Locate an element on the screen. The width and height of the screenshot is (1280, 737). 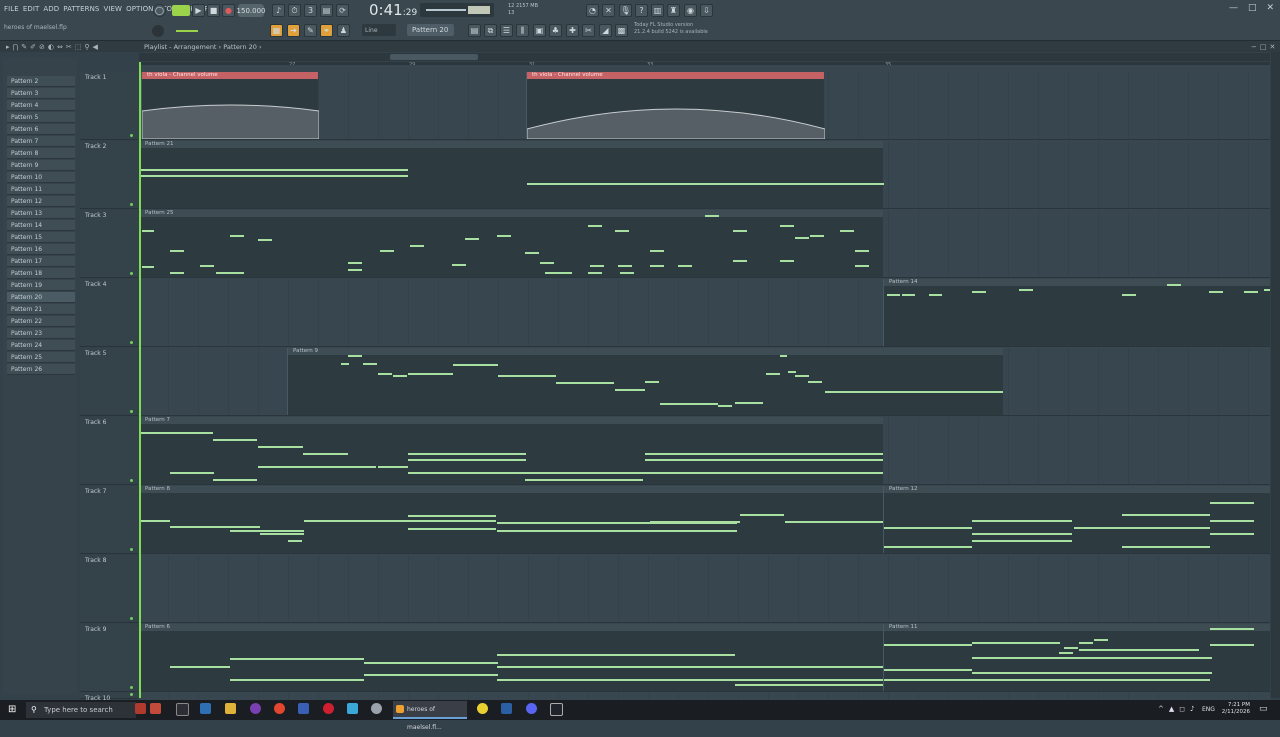
time-display: 0:41:29 is located at coordinates (393, 10).